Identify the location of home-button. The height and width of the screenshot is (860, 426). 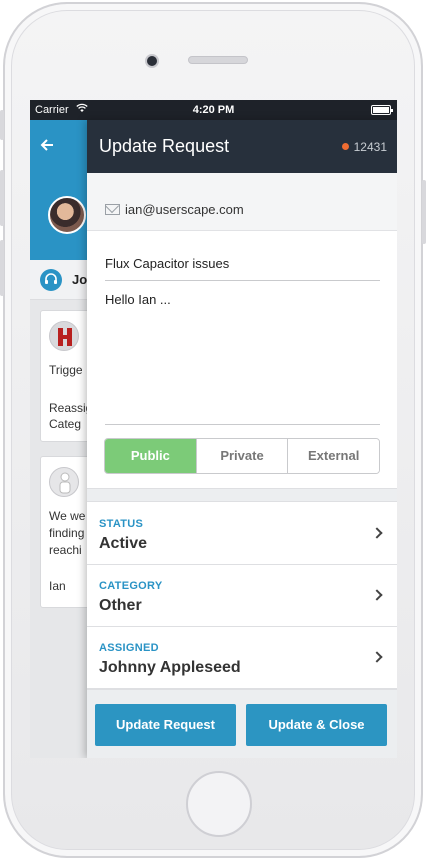
(219, 804).